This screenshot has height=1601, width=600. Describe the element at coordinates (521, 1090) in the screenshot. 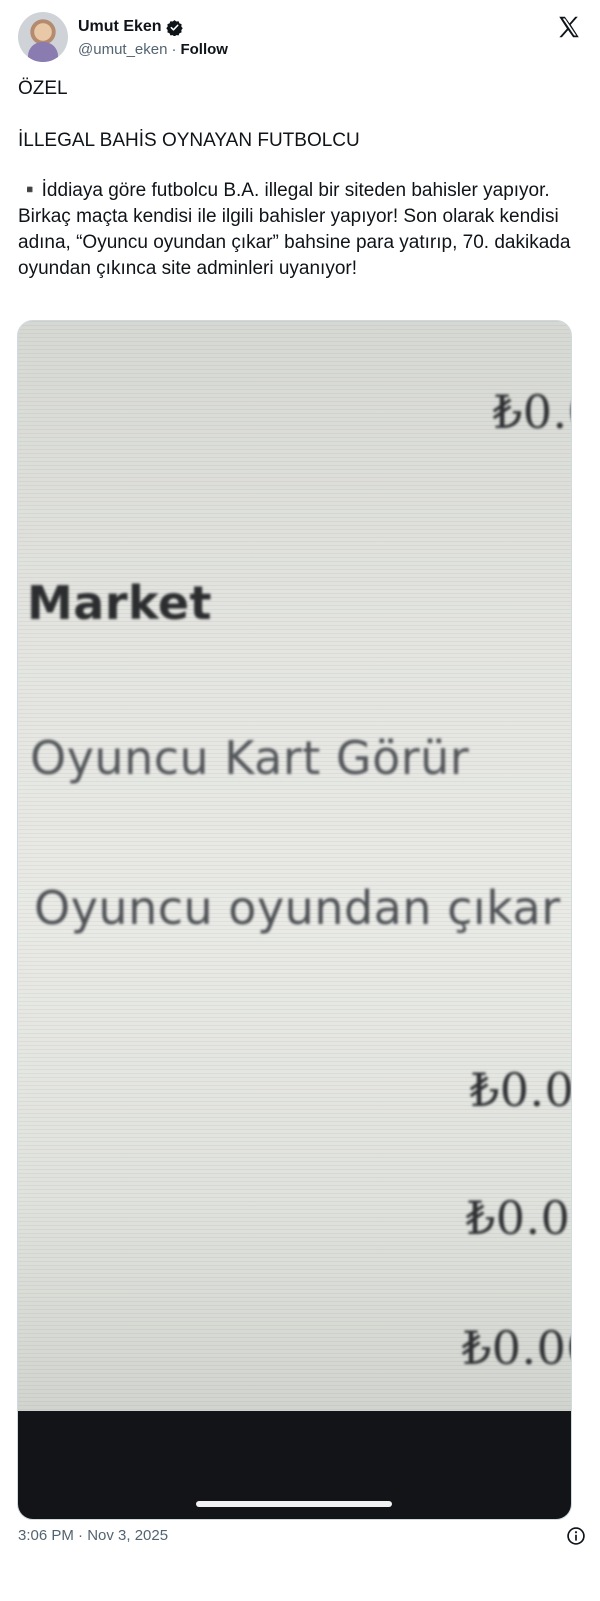

I see `photo-amount-2: ₺0.00` at that location.